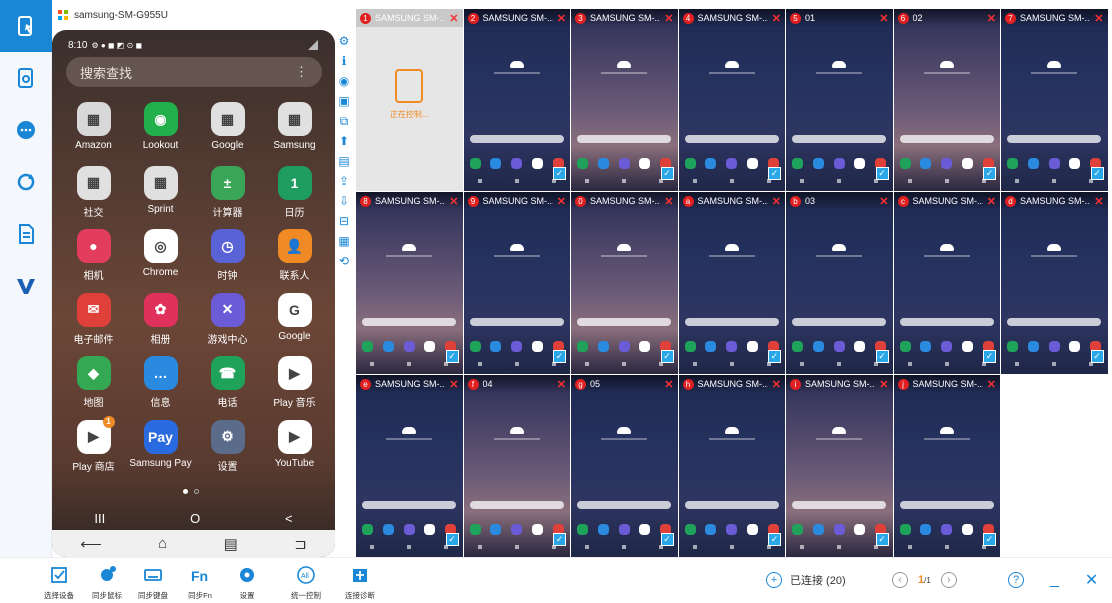  What do you see at coordinates (160, 451) in the screenshot?
I see `app-shortcut: Pay Samsung Pay` at bounding box center [160, 451].